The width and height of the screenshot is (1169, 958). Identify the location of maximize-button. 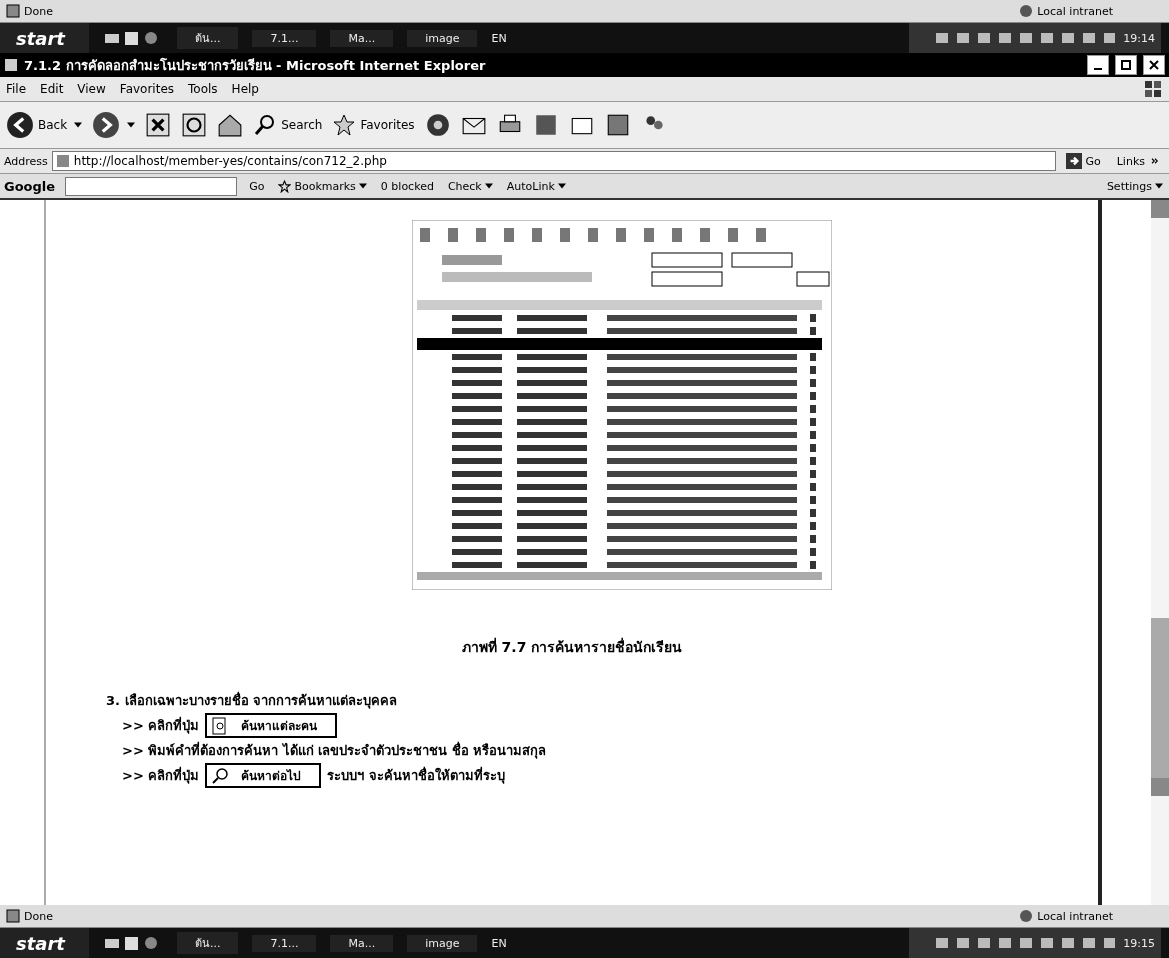
(1126, 65).